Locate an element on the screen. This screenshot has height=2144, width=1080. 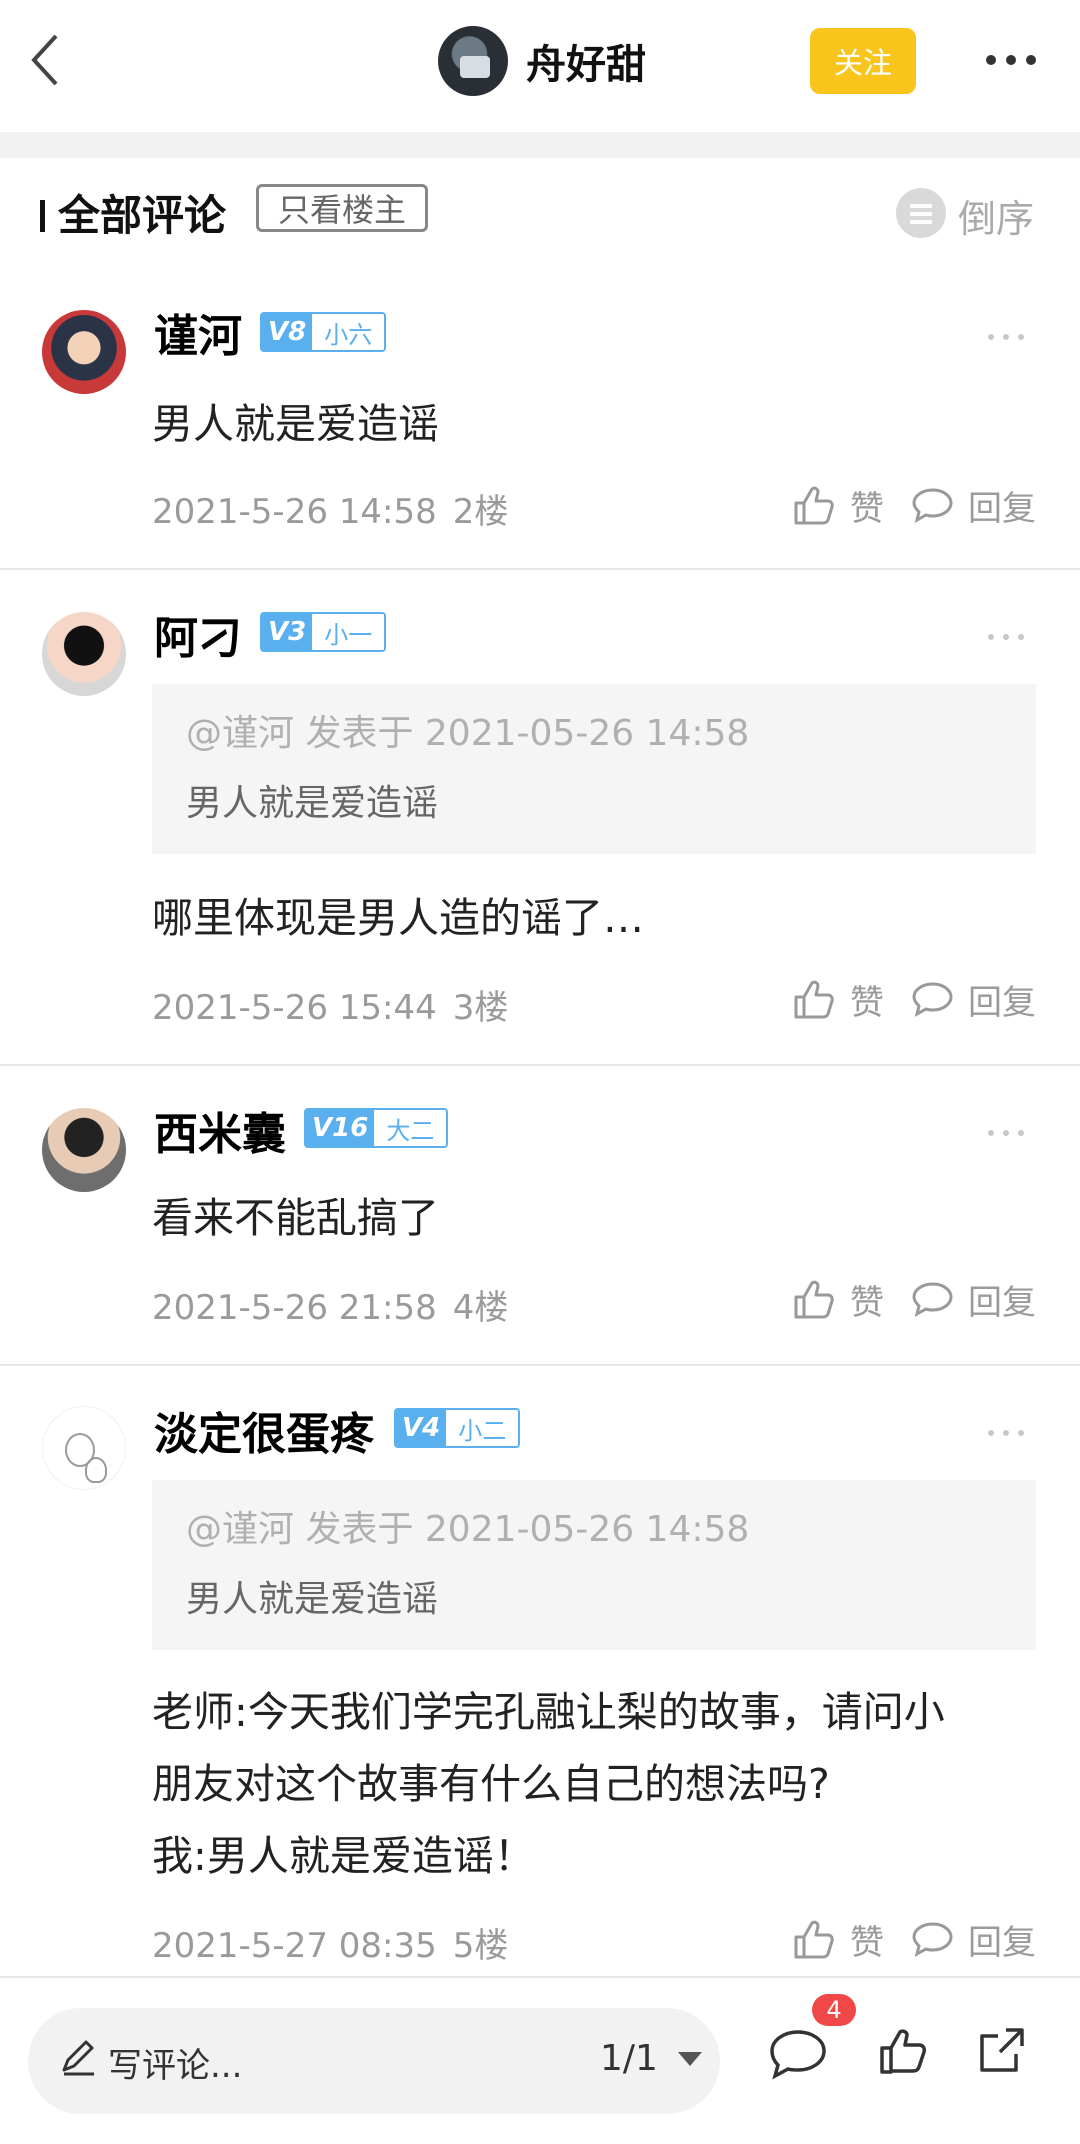
write-comment-input: 写评论... 1/1 is located at coordinates (374, 2061).